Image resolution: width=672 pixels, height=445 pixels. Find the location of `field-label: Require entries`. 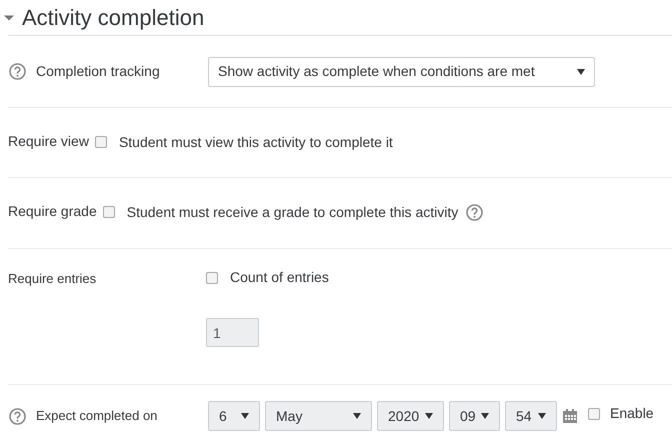

field-label: Require entries is located at coordinates (53, 279).